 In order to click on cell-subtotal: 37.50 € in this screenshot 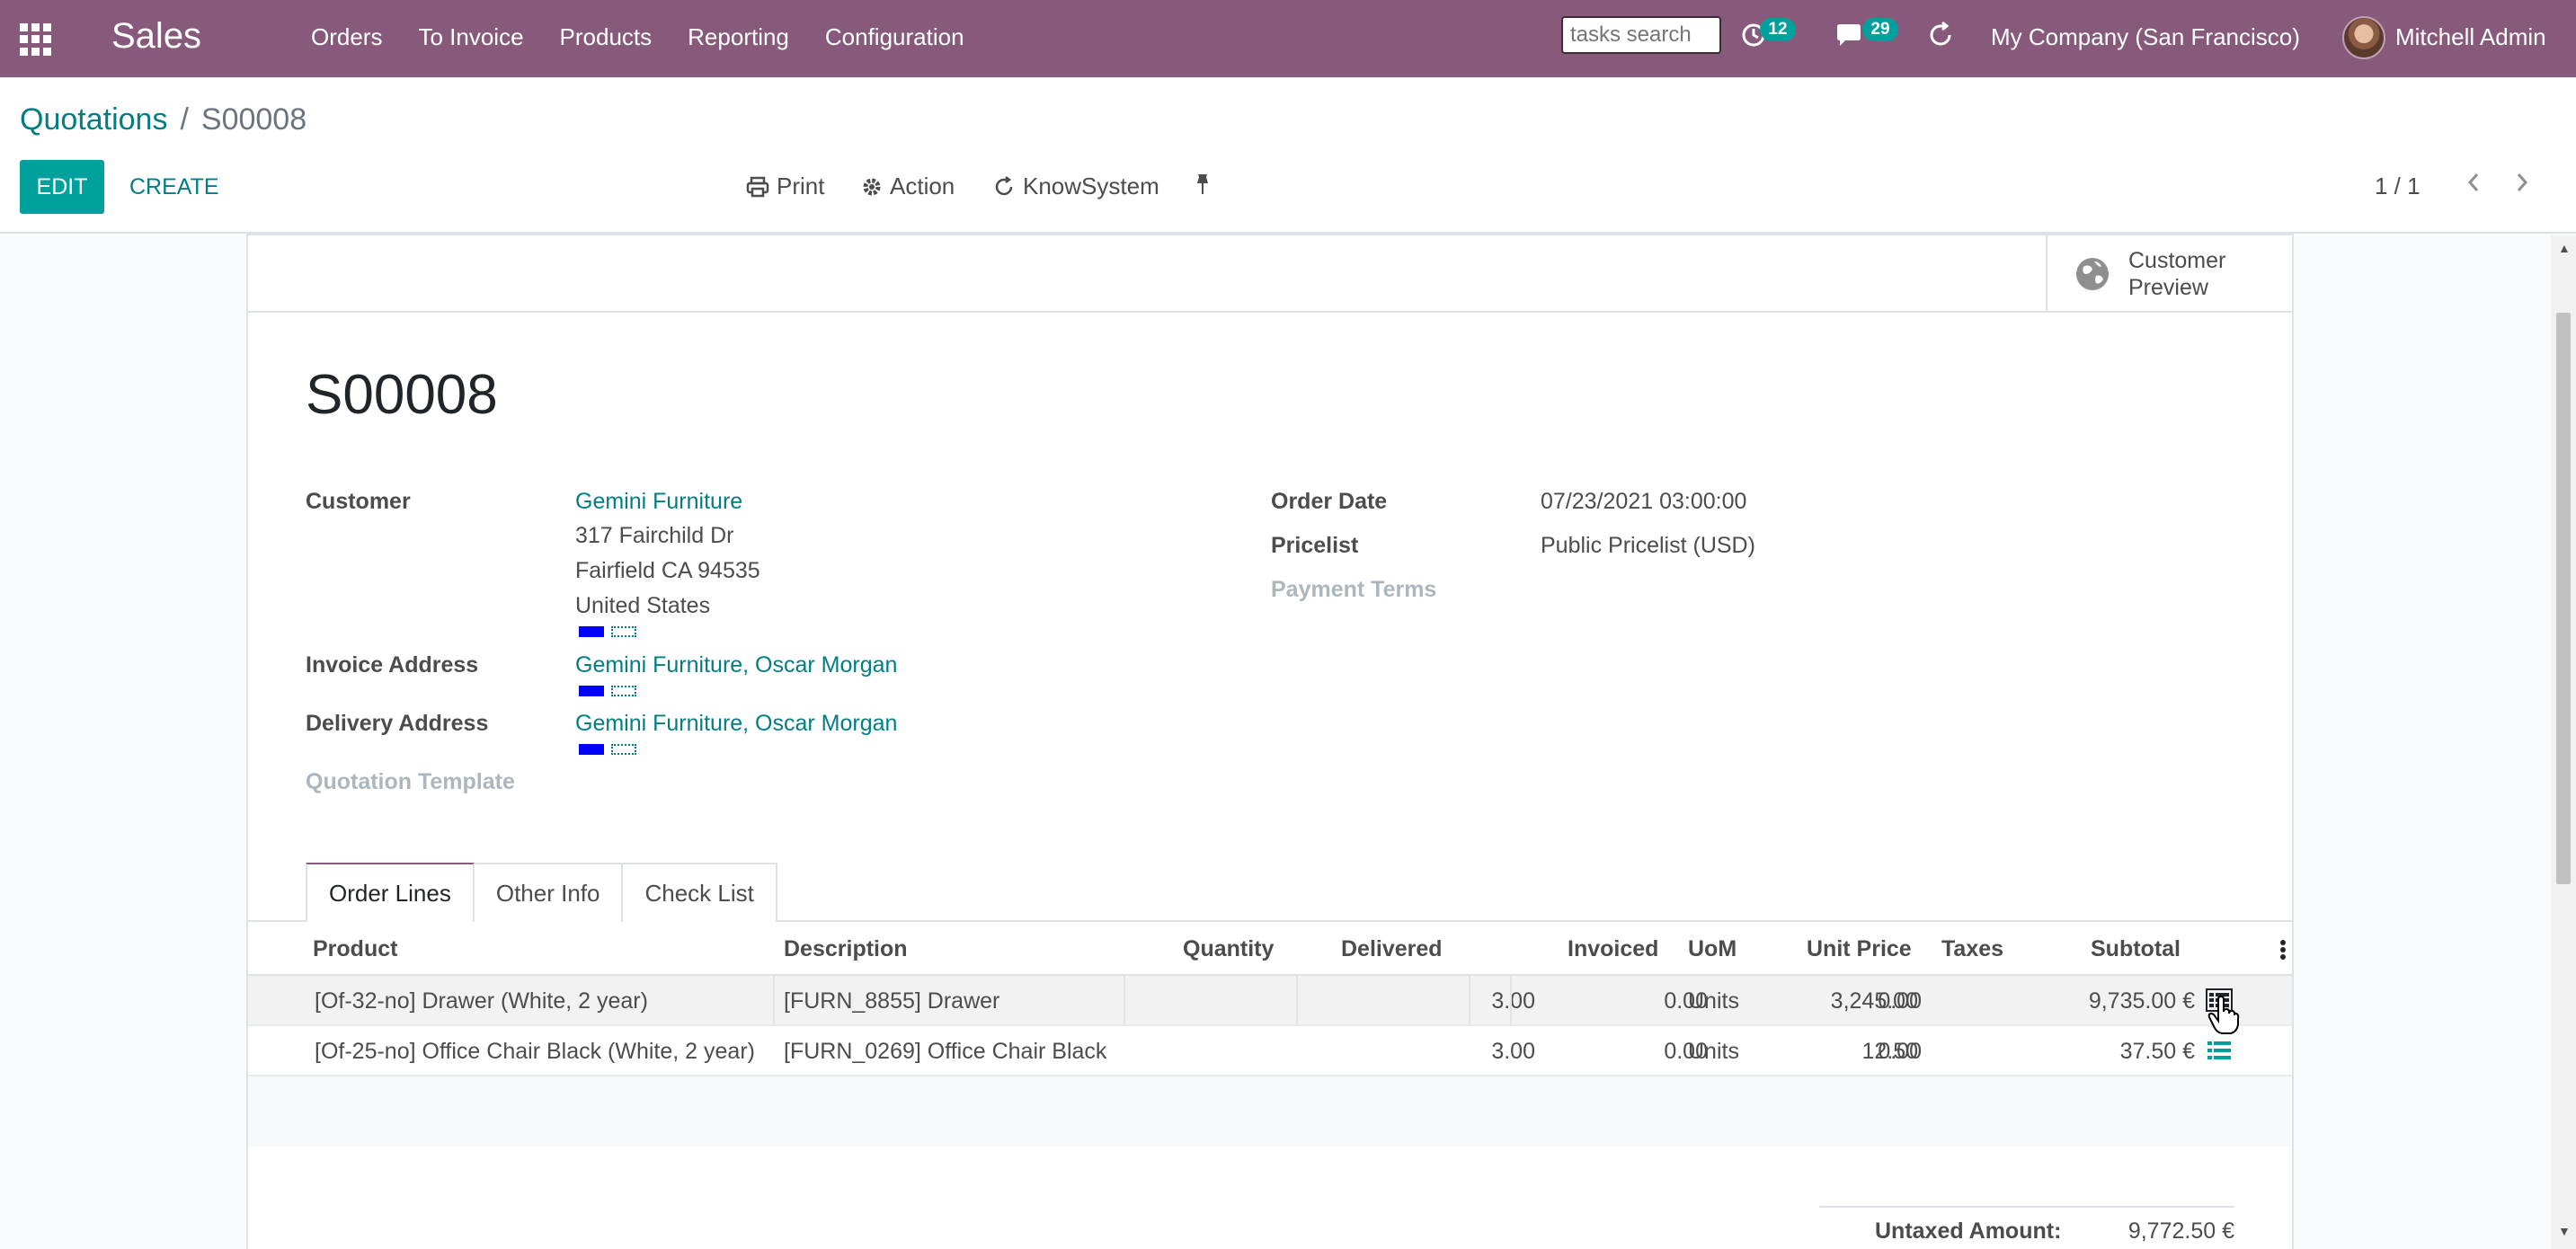, I will do `click(2157, 1051)`.